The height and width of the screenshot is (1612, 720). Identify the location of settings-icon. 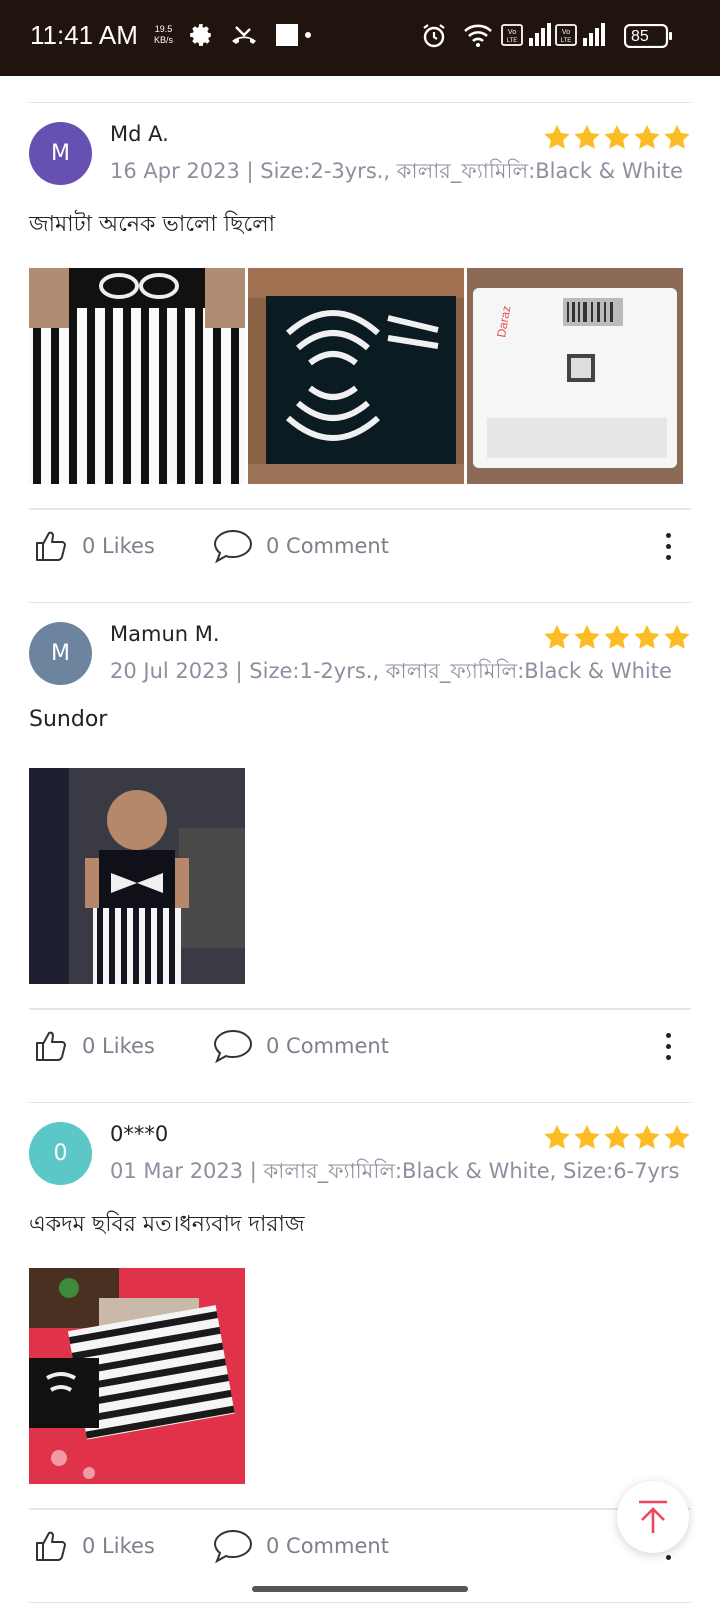
(200, 35).